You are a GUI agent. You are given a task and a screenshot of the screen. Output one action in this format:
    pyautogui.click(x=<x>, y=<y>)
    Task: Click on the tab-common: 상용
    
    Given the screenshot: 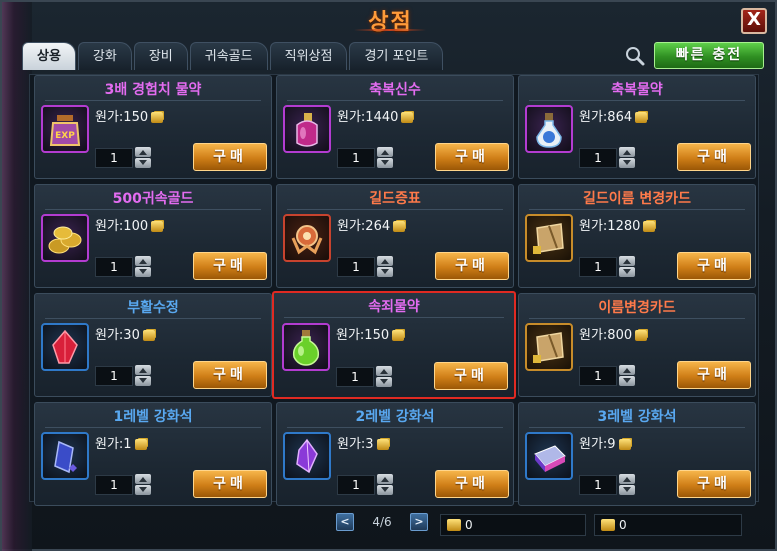 What is the action you would take?
    pyautogui.click(x=49, y=56)
    